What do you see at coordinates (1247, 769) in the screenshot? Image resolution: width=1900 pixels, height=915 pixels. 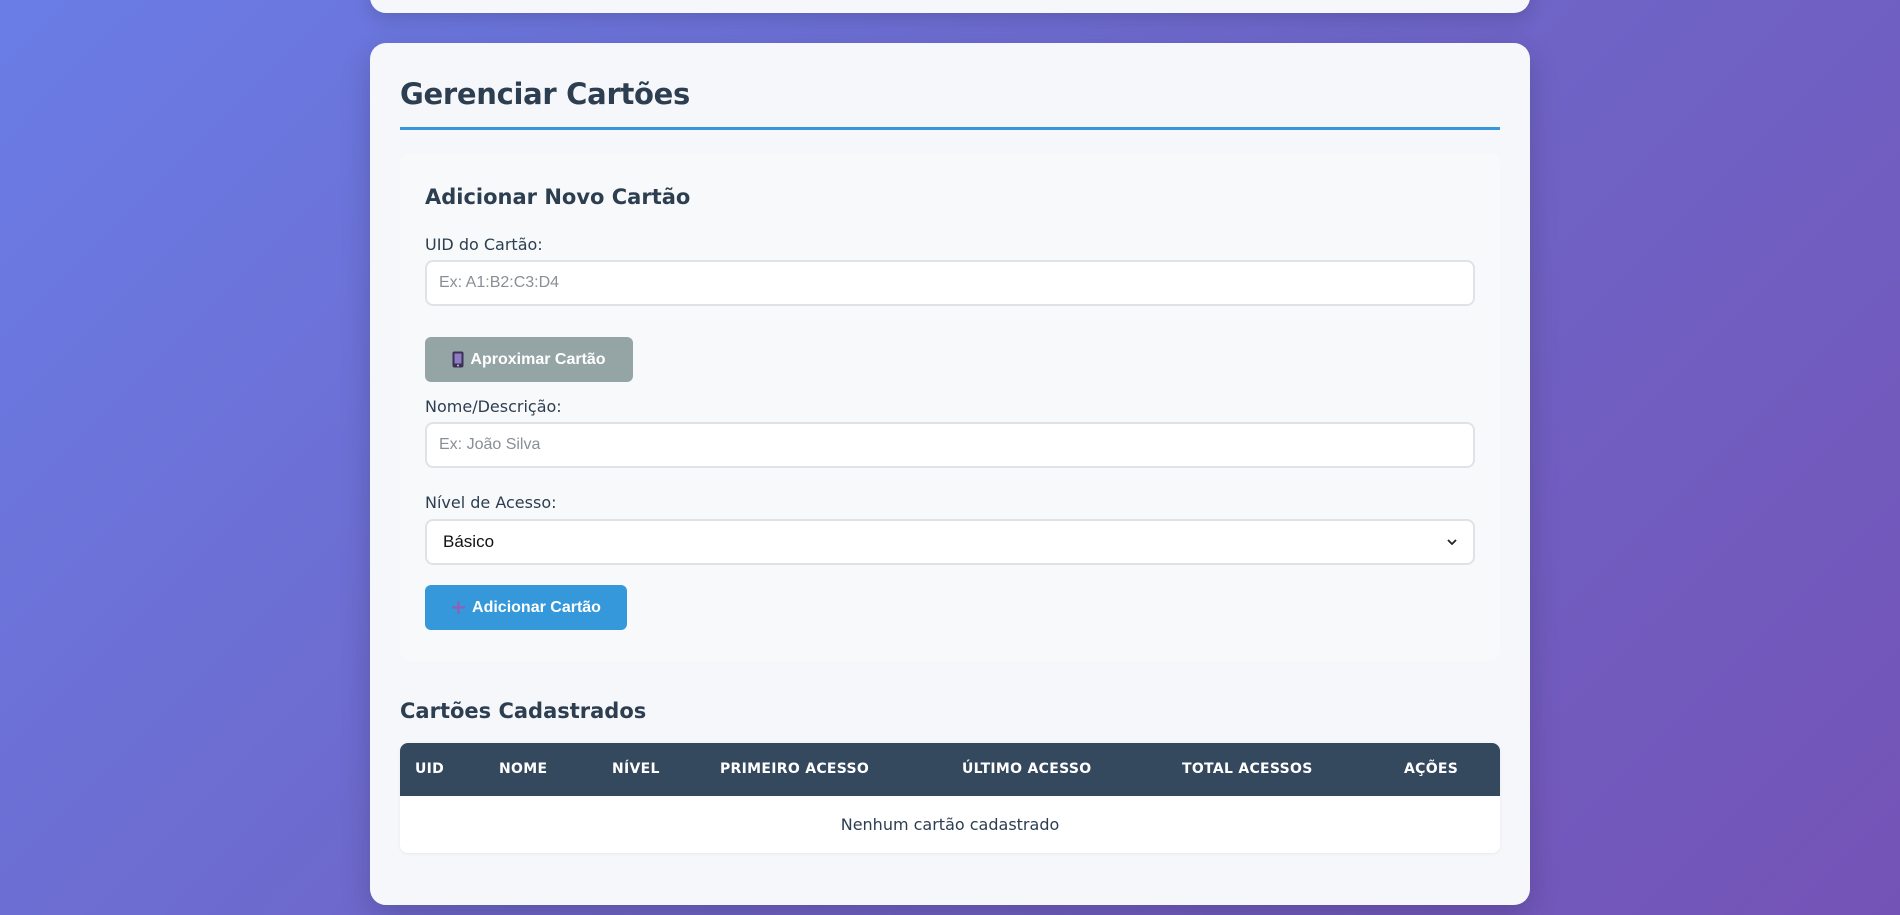 I see `column-header-total-accesses: TOTAL ACESSOS` at bounding box center [1247, 769].